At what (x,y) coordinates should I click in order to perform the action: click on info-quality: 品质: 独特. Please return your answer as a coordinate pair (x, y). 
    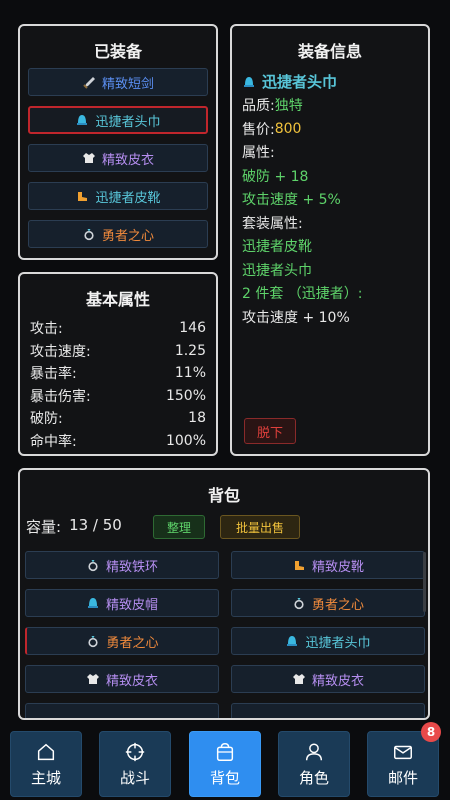
    Looking at the image, I should click on (331, 106).